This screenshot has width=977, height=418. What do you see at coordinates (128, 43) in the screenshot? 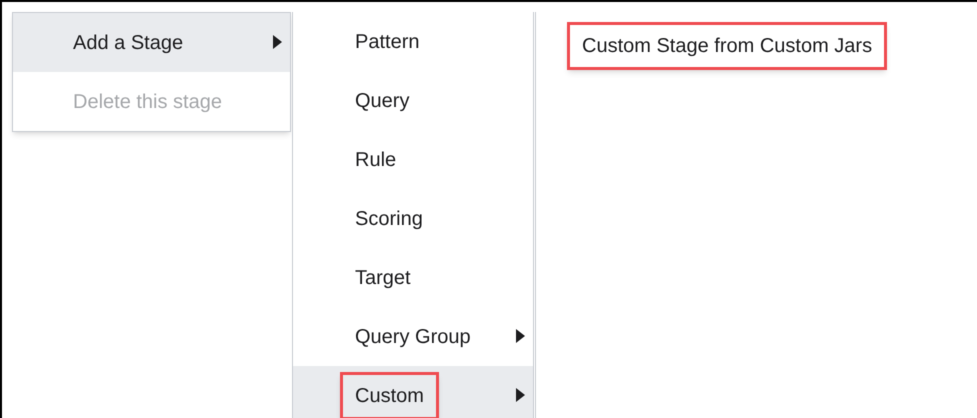
I see `menu-label: Add a Stage` at bounding box center [128, 43].